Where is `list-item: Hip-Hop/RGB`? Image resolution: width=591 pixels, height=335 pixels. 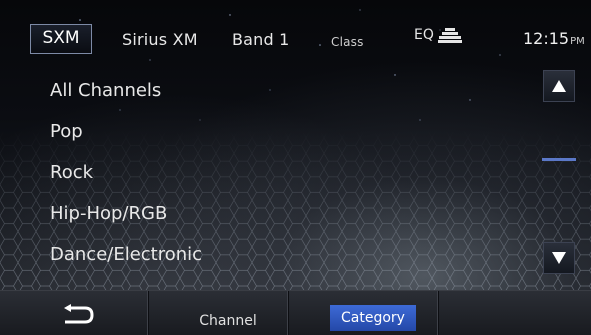
list-item: Hip-Hop/RGB is located at coordinates (285, 213).